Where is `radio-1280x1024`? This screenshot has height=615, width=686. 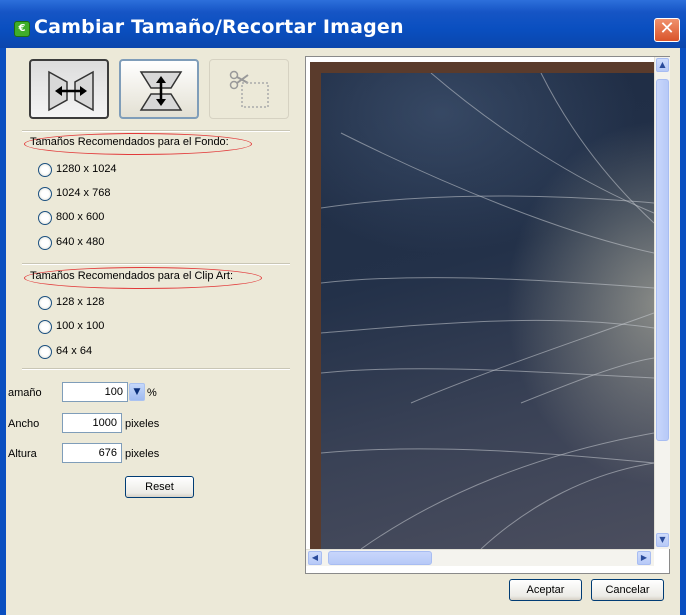 radio-1280x1024 is located at coordinates (45, 170).